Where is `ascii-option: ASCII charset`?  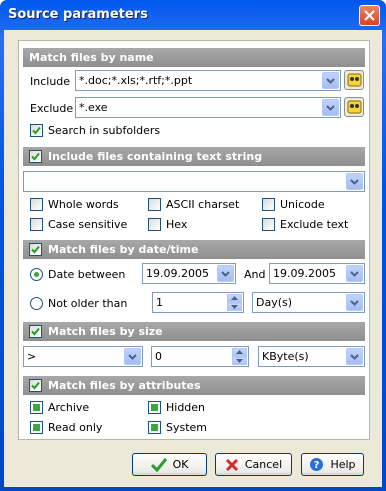 ascii-option: ASCII charset is located at coordinates (193, 204).